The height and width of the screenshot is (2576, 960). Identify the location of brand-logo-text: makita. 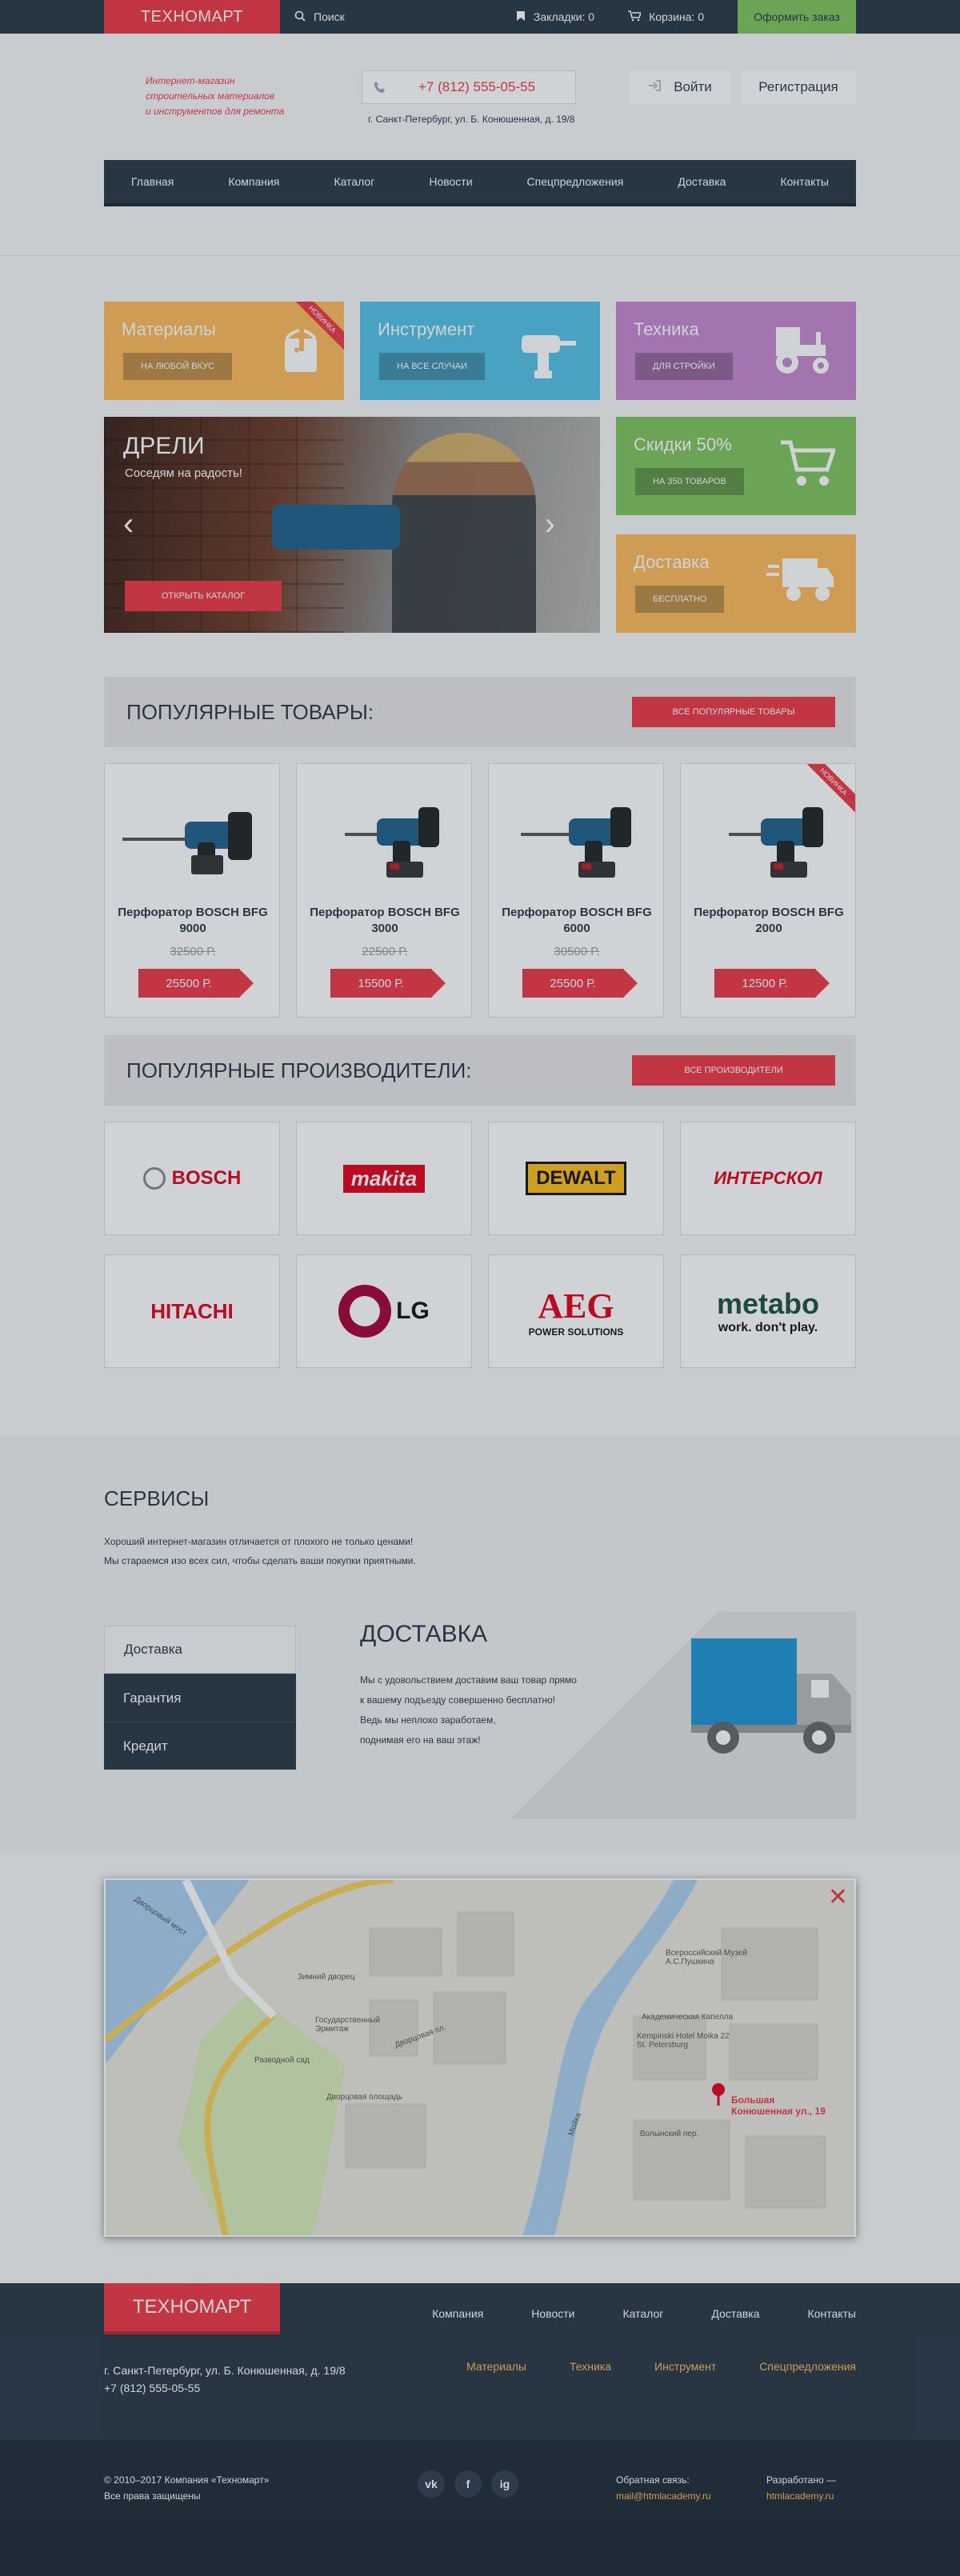
(384, 1178).